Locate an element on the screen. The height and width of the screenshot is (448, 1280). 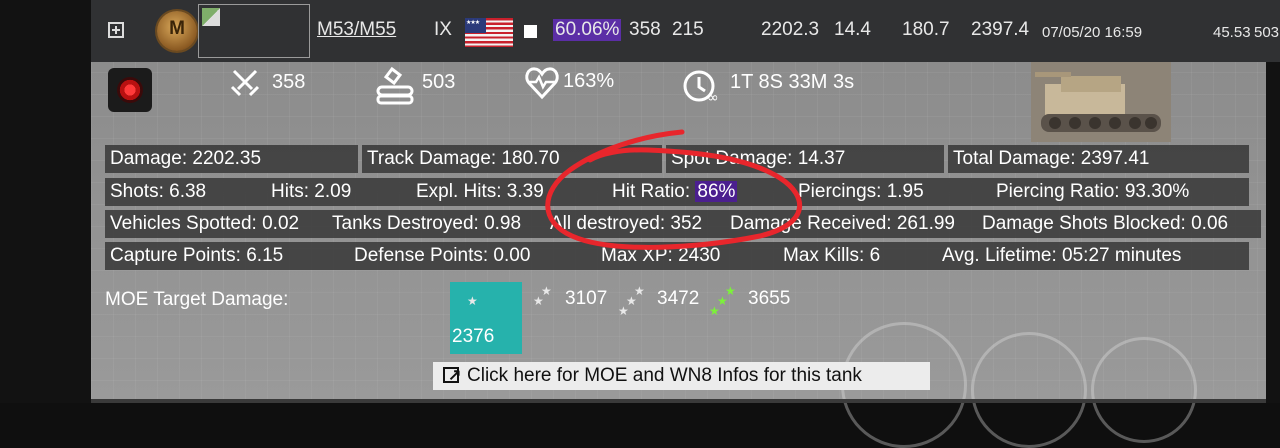
stat-tanks-destroyed: Tanks Destroyed: 0.98 is located at coordinates (436, 224).